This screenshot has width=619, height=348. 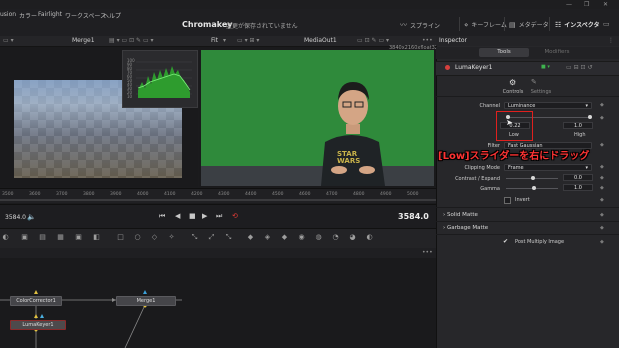 What do you see at coordinates (267, 237) in the screenshot?
I see `particle-tool-icon: ◈` at bounding box center [267, 237].